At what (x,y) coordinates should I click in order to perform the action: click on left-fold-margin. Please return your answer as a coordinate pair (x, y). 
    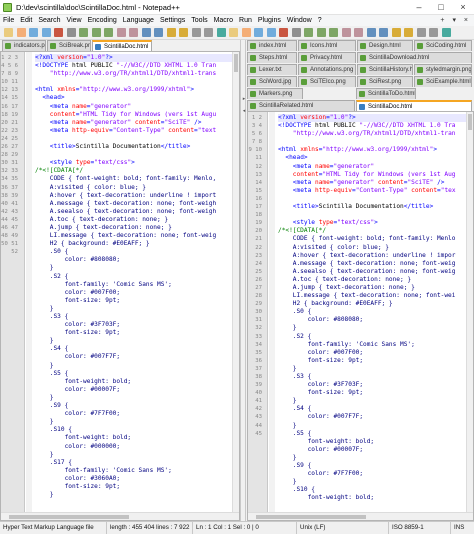
    Looking at the image, I should click on (29, 286).